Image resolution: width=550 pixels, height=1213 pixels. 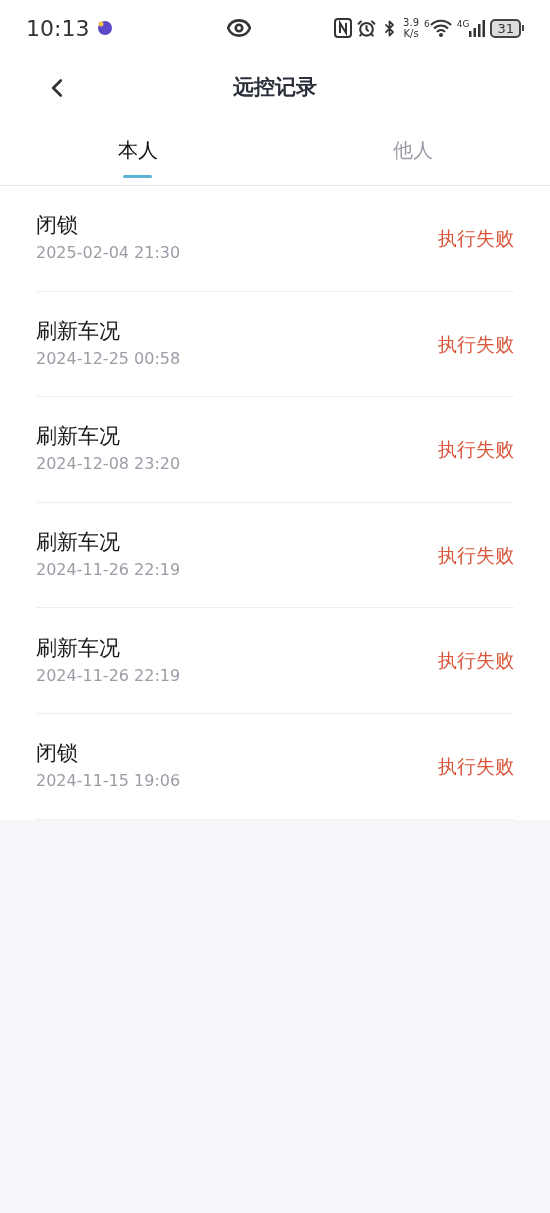 I want to click on record-time: 2024-12-08 23:20, so click(x=108, y=464).